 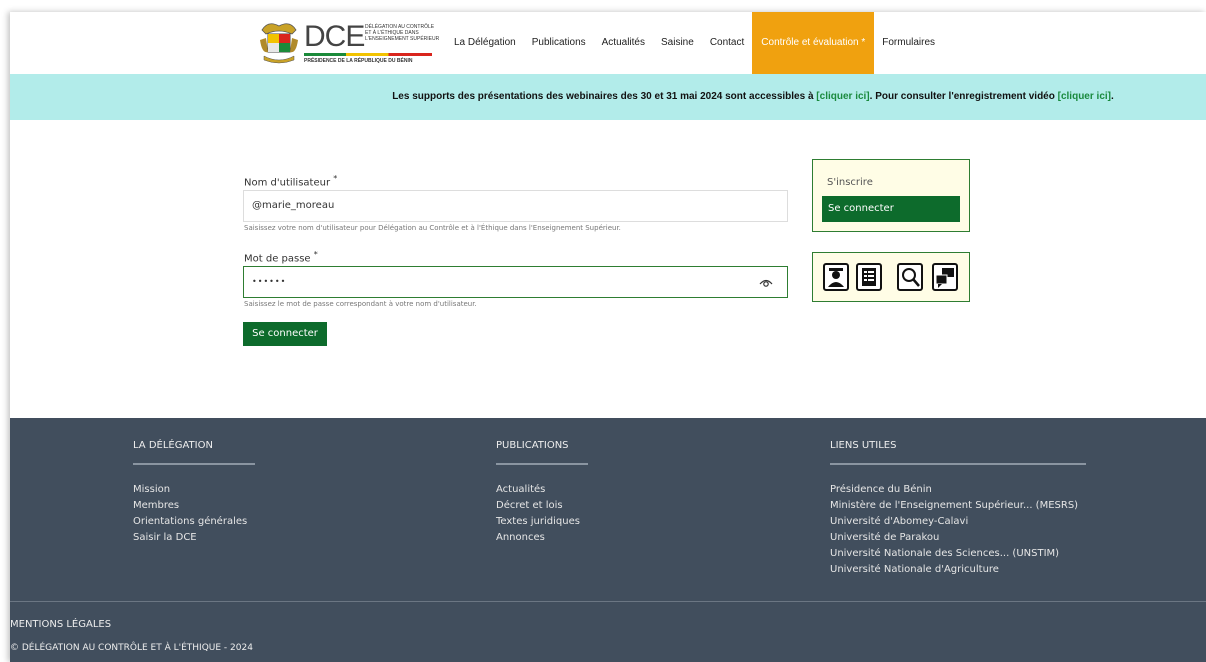 What do you see at coordinates (485, 43) in the screenshot?
I see `nav-la-delegation: La Délégation` at bounding box center [485, 43].